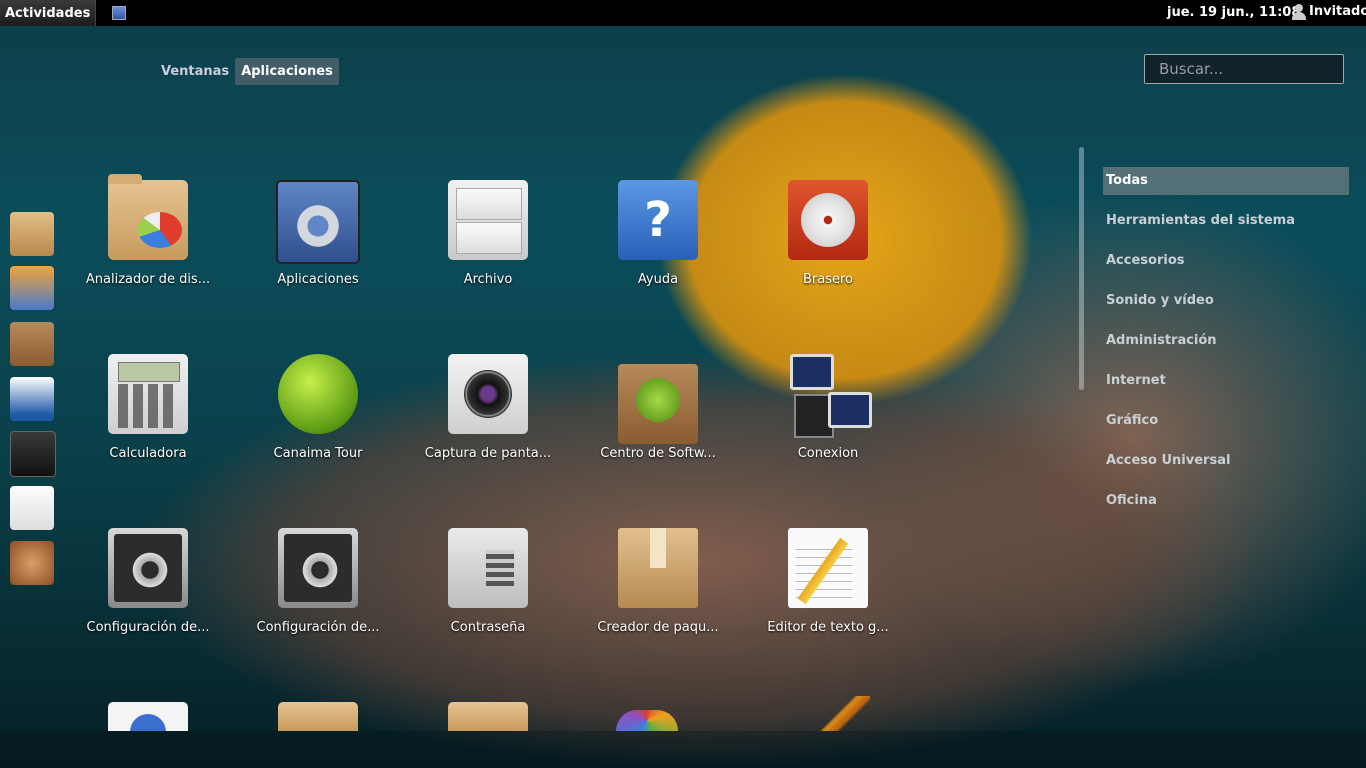 This screenshot has width=1366, height=768. I want to click on tab-ventanas: Ventanas, so click(195, 71).